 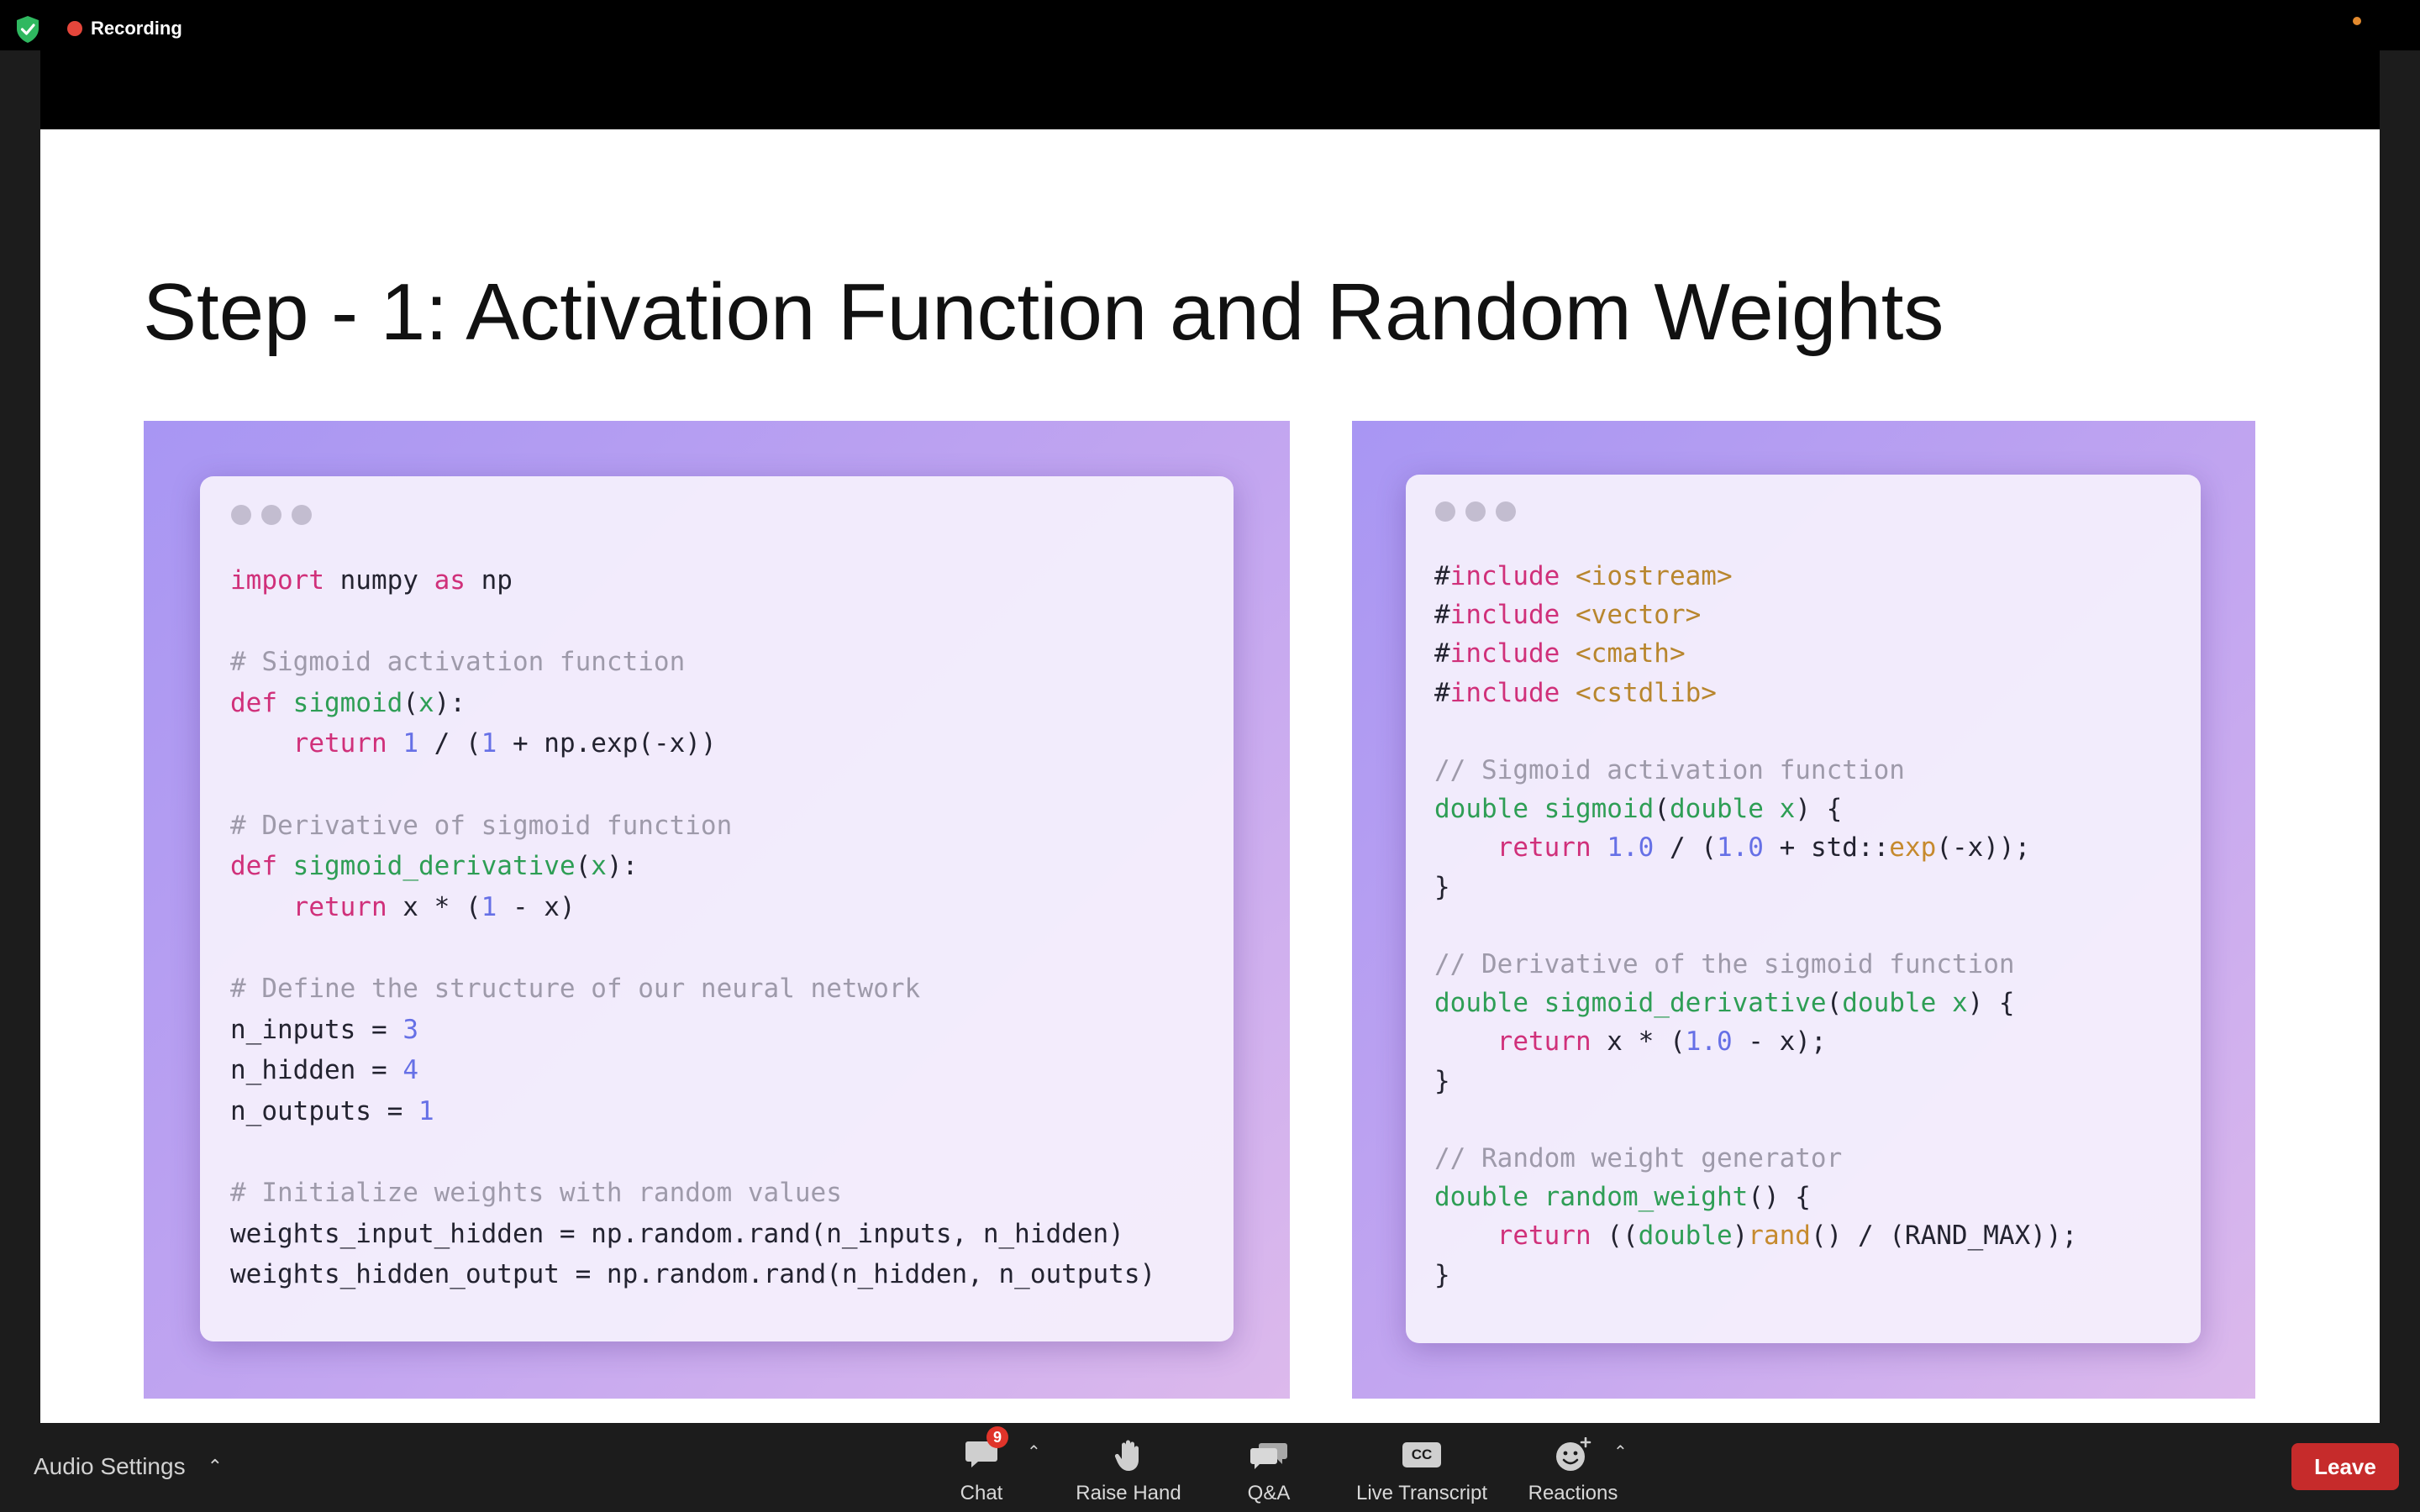 What do you see at coordinates (110, 1466) in the screenshot?
I see `audio-settings-label: Audio Settings` at bounding box center [110, 1466].